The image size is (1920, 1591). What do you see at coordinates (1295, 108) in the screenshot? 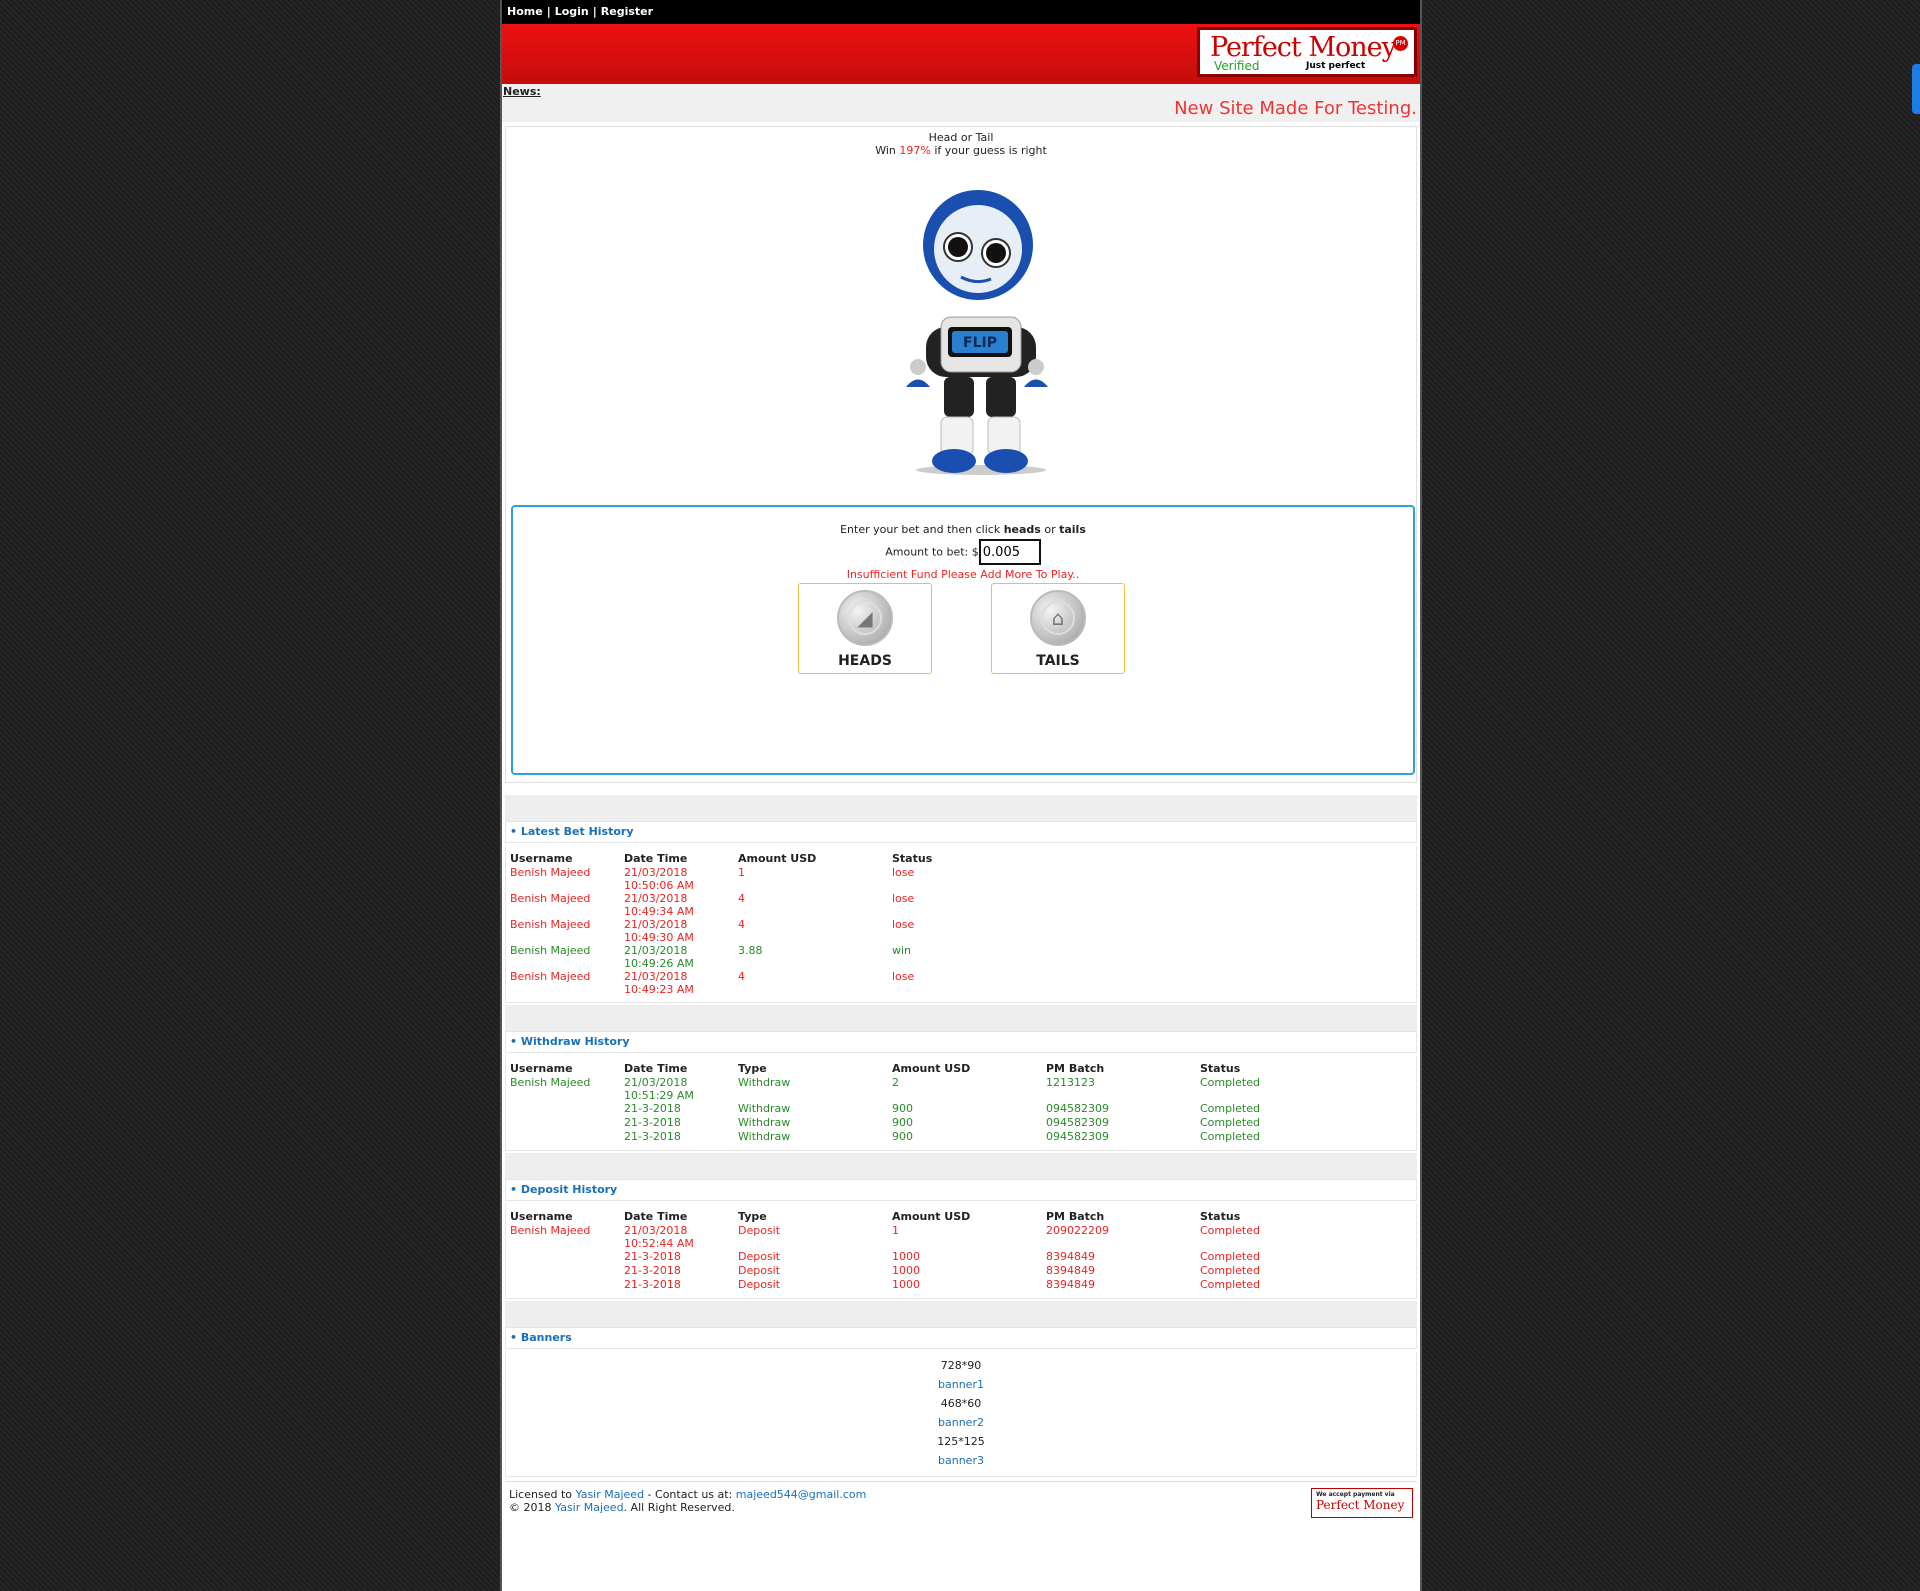
I see `news-ticker: New Site Made For Testing.` at bounding box center [1295, 108].